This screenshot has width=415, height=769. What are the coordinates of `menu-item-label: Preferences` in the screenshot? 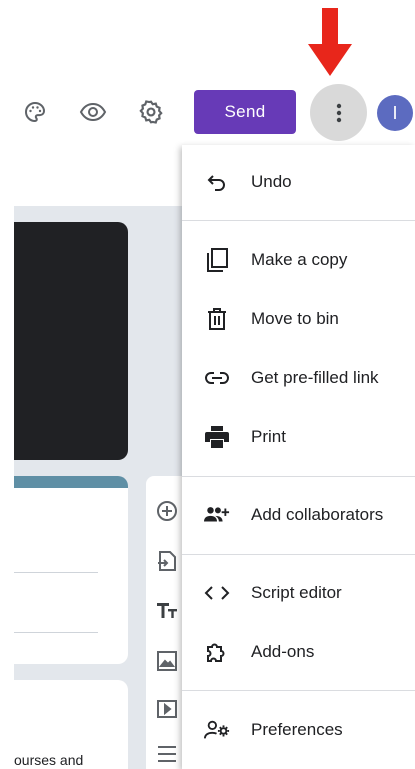 It's located at (297, 729).